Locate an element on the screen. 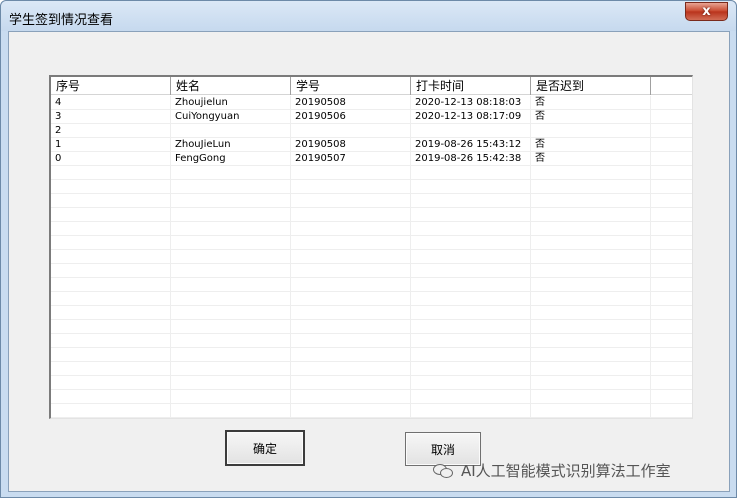 The image size is (737, 498). cell-student-id: 20190507 is located at coordinates (351, 159).